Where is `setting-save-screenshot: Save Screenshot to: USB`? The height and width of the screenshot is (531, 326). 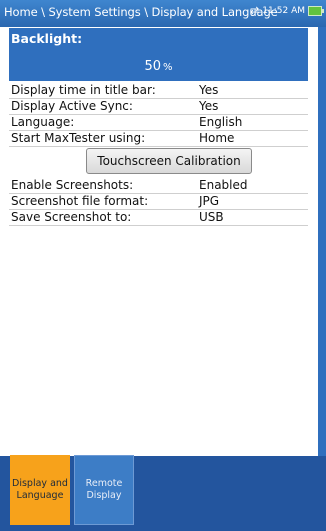 setting-save-screenshot: Save Screenshot to: USB is located at coordinates (158, 218).